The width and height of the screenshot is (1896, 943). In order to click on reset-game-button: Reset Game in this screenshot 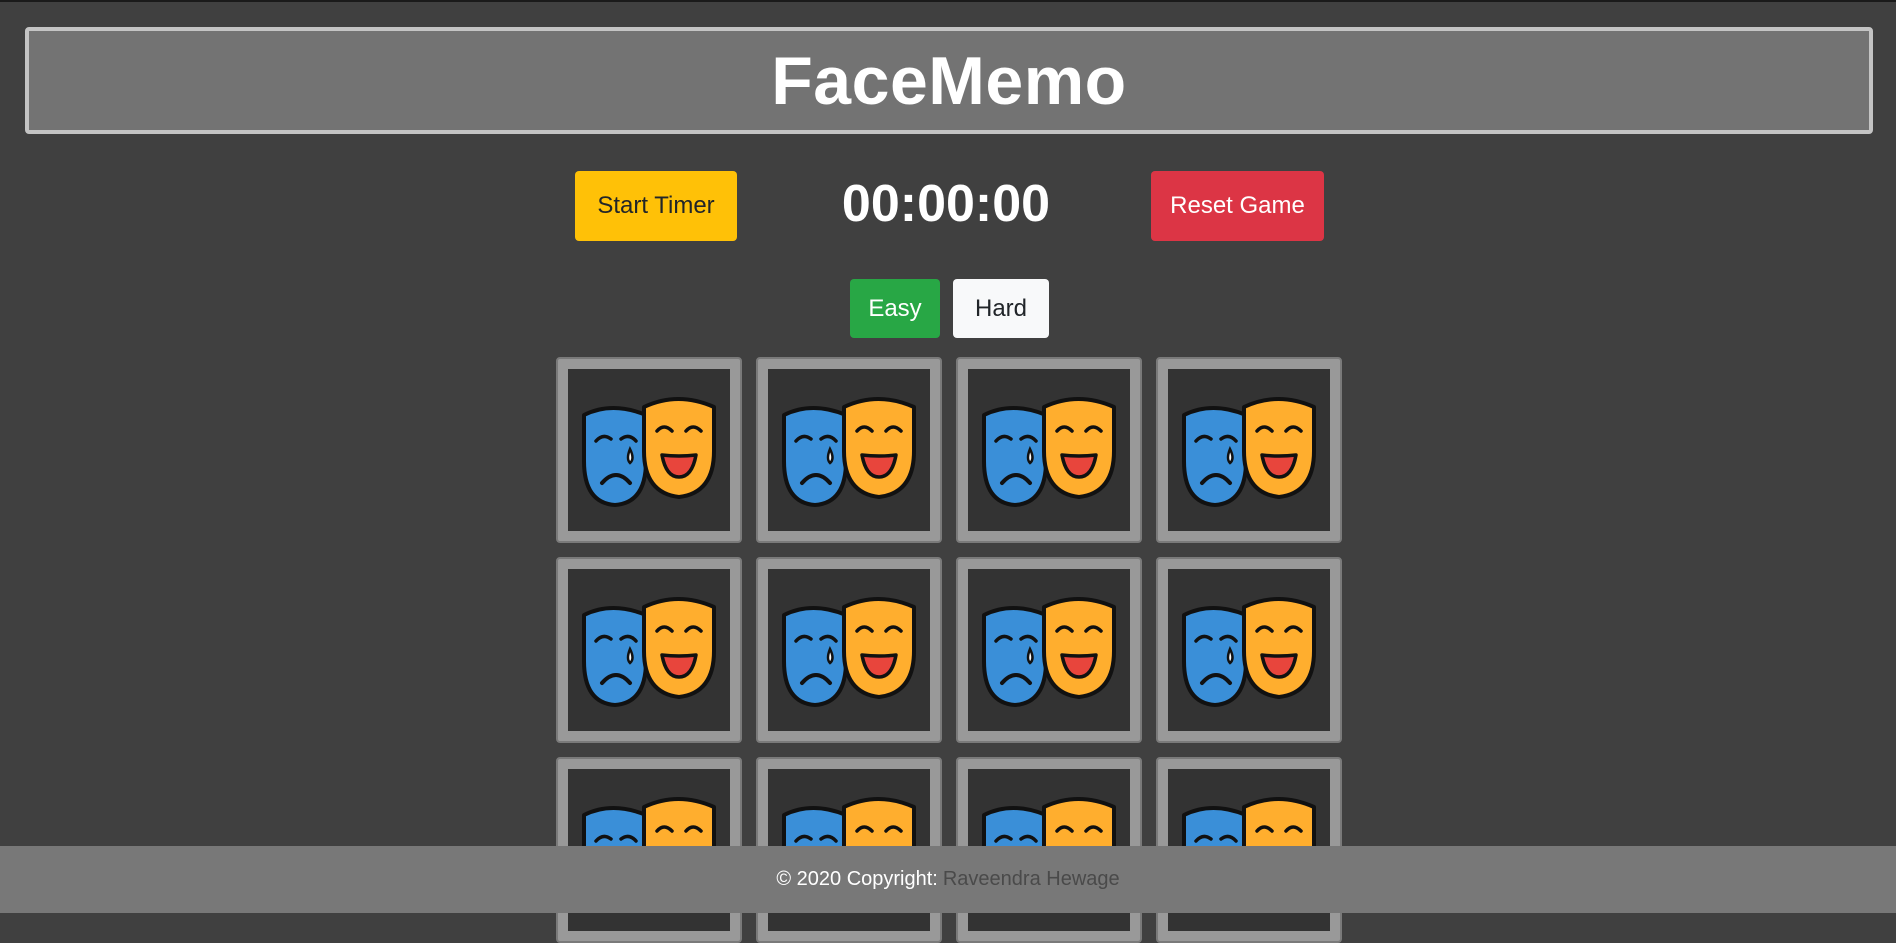, I will do `click(1237, 206)`.